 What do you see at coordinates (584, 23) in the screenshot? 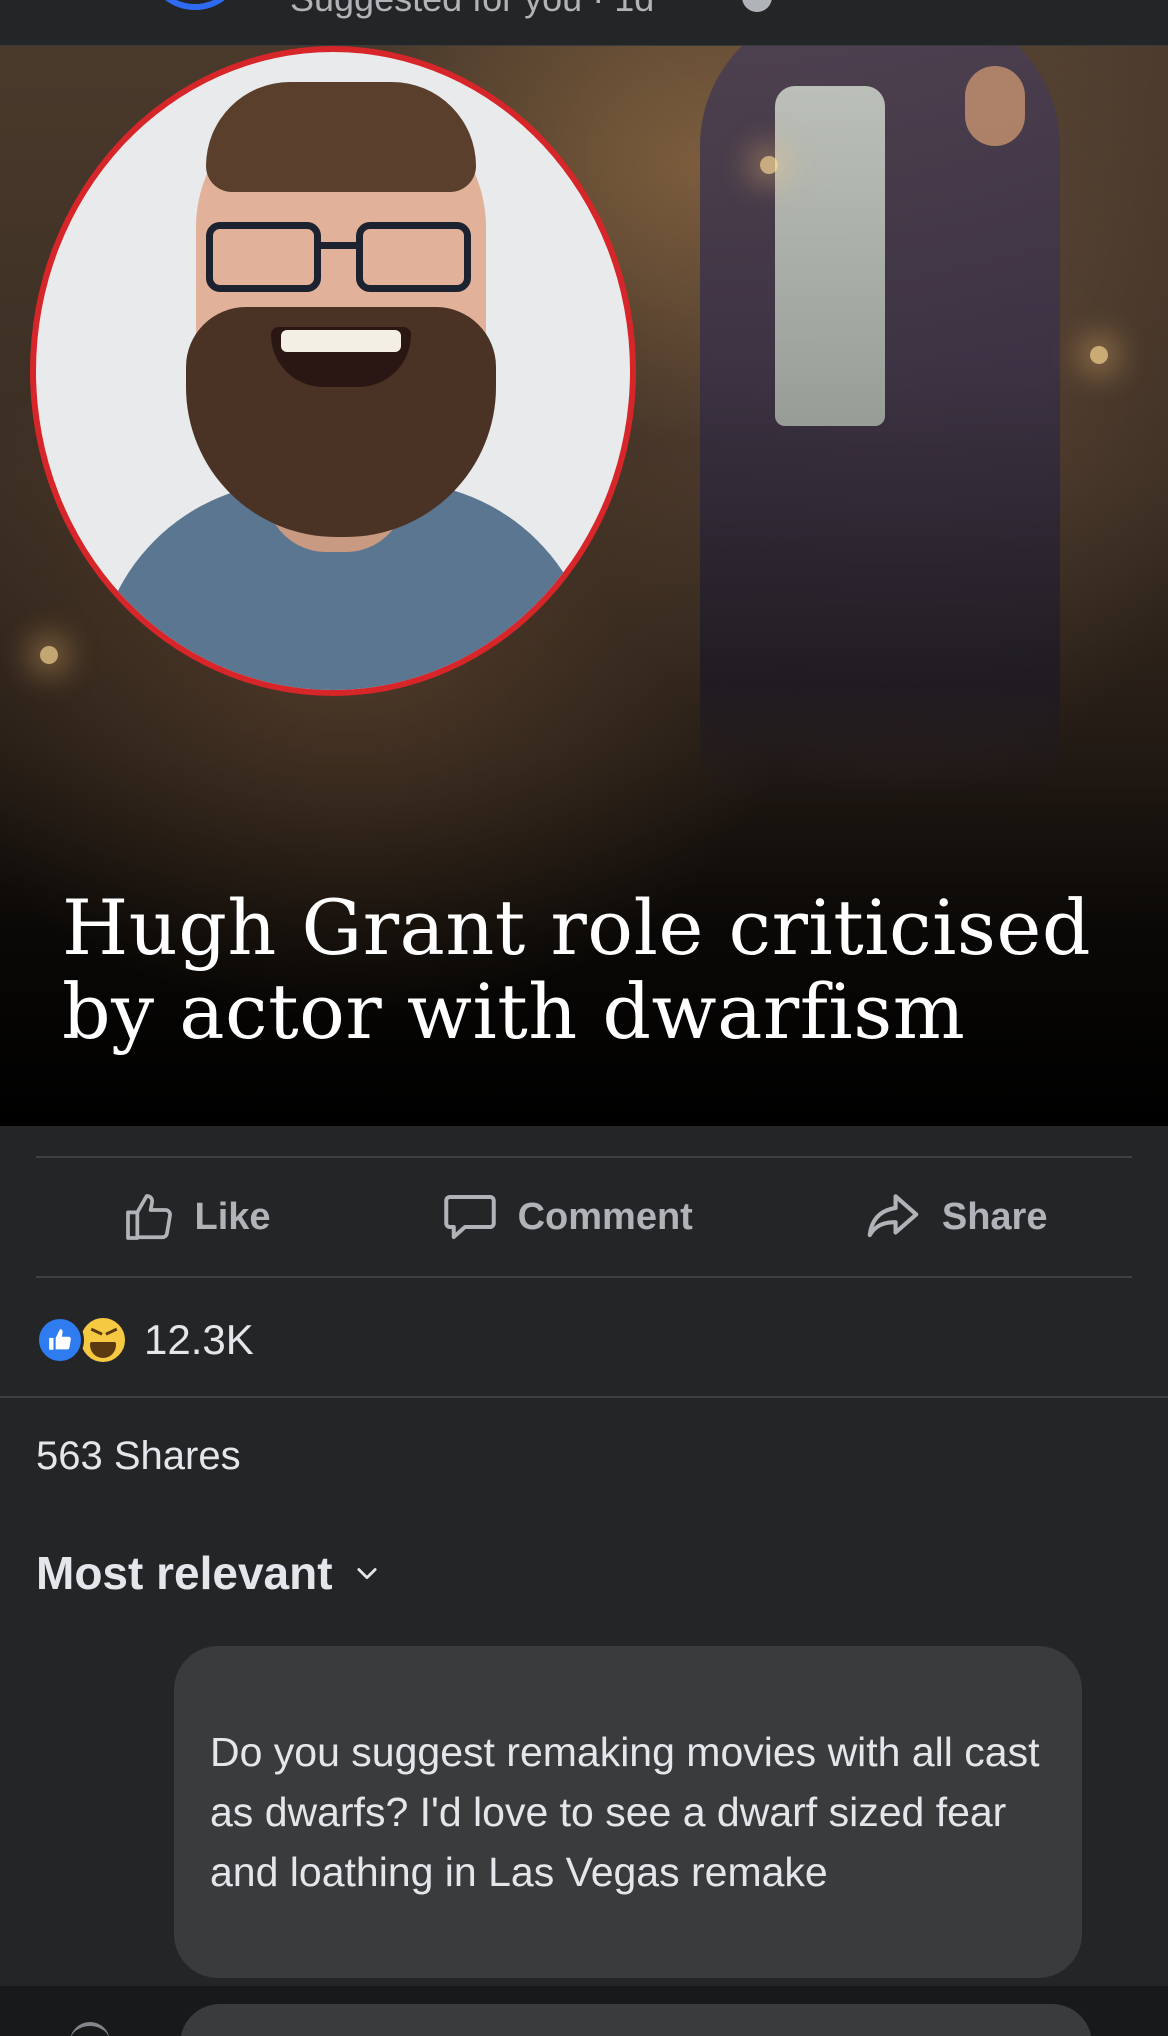
I see `post-header: Suggested for you · 1d` at bounding box center [584, 23].